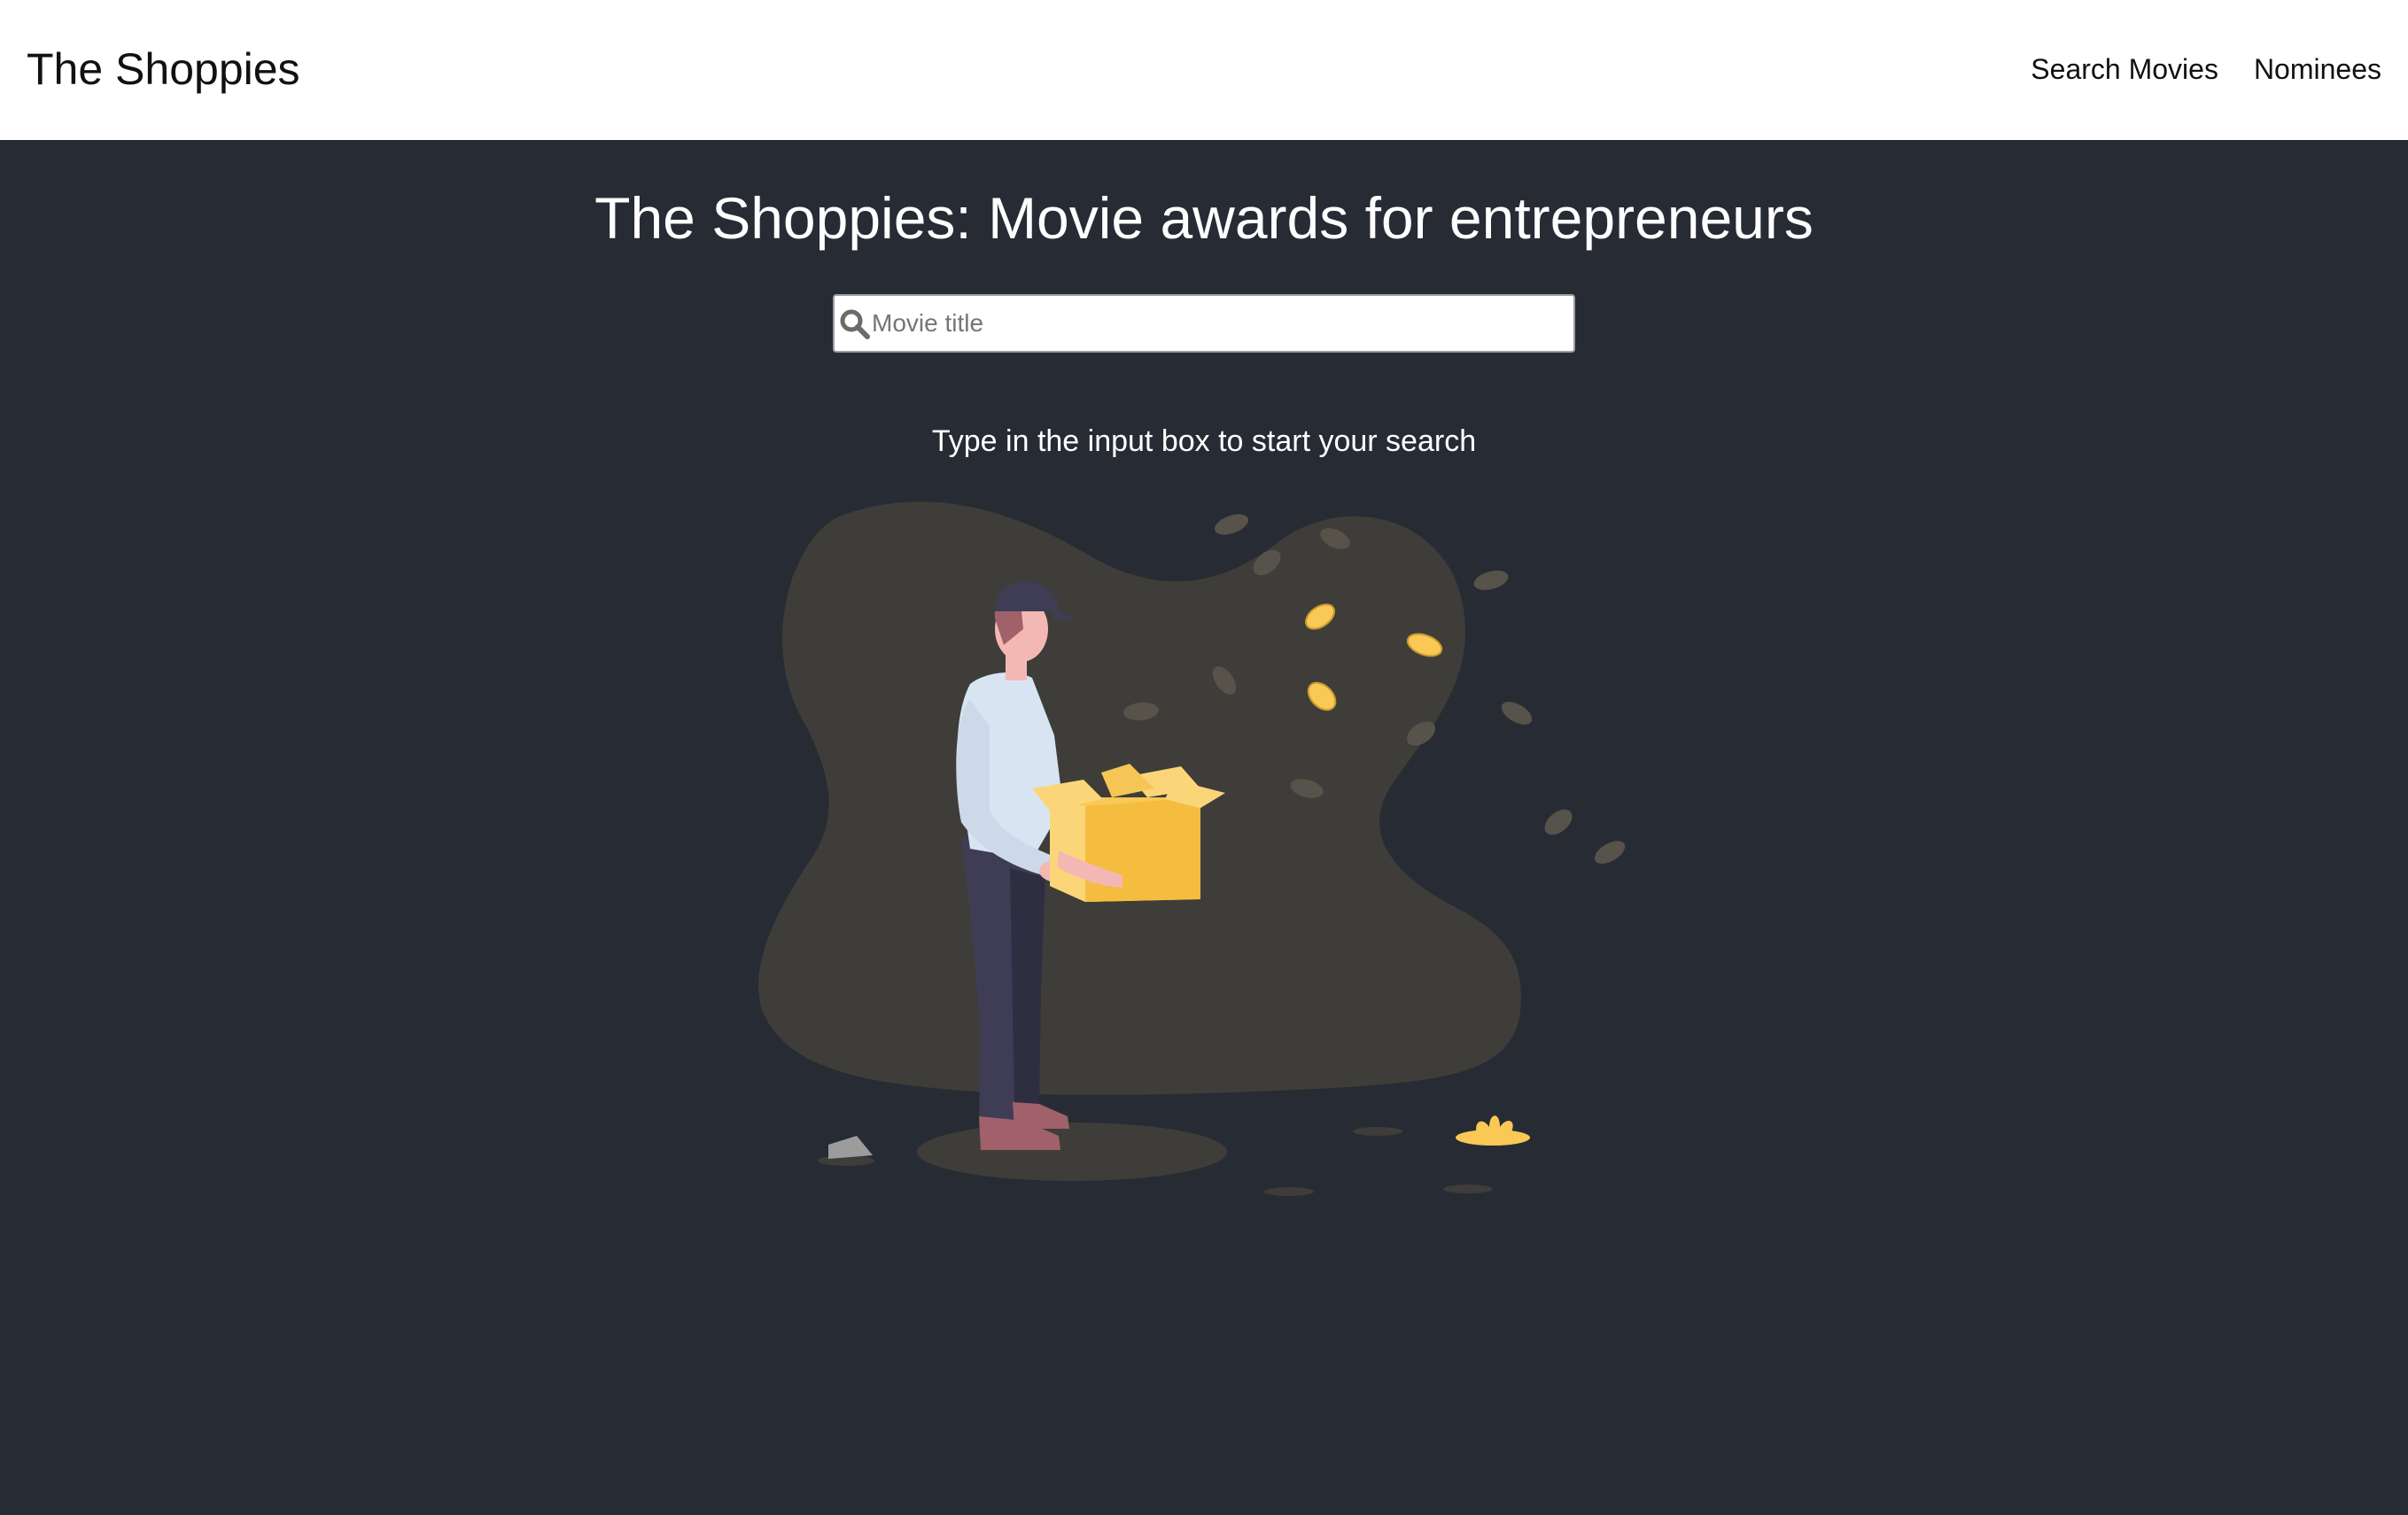 Image resolution: width=2408 pixels, height=1515 pixels. Describe the element at coordinates (1221, 323) in the screenshot. I see `search-input` at that location.